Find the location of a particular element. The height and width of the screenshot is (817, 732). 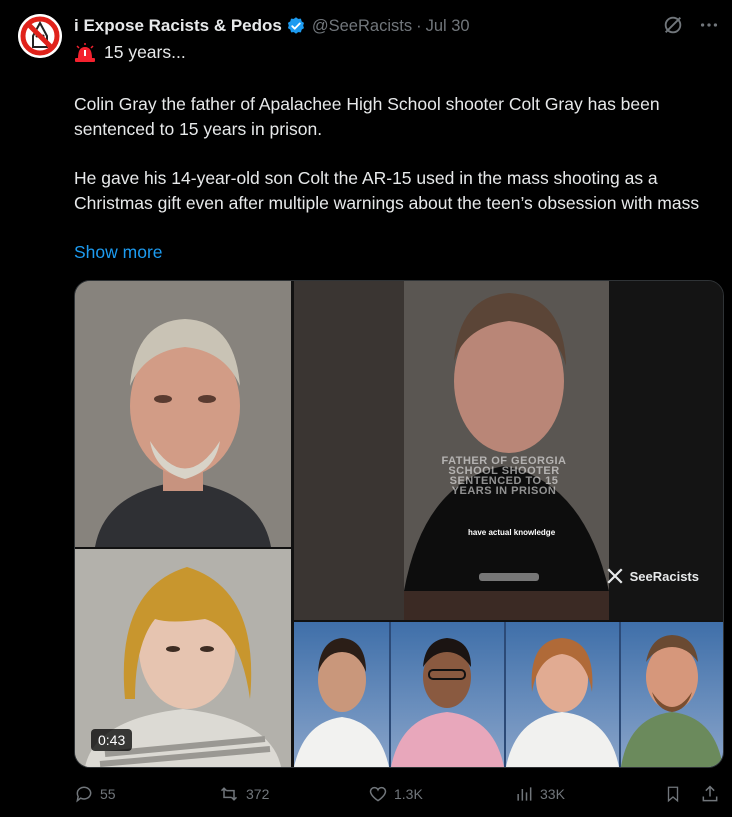

reply-icon is located at coordinates (84, 794).